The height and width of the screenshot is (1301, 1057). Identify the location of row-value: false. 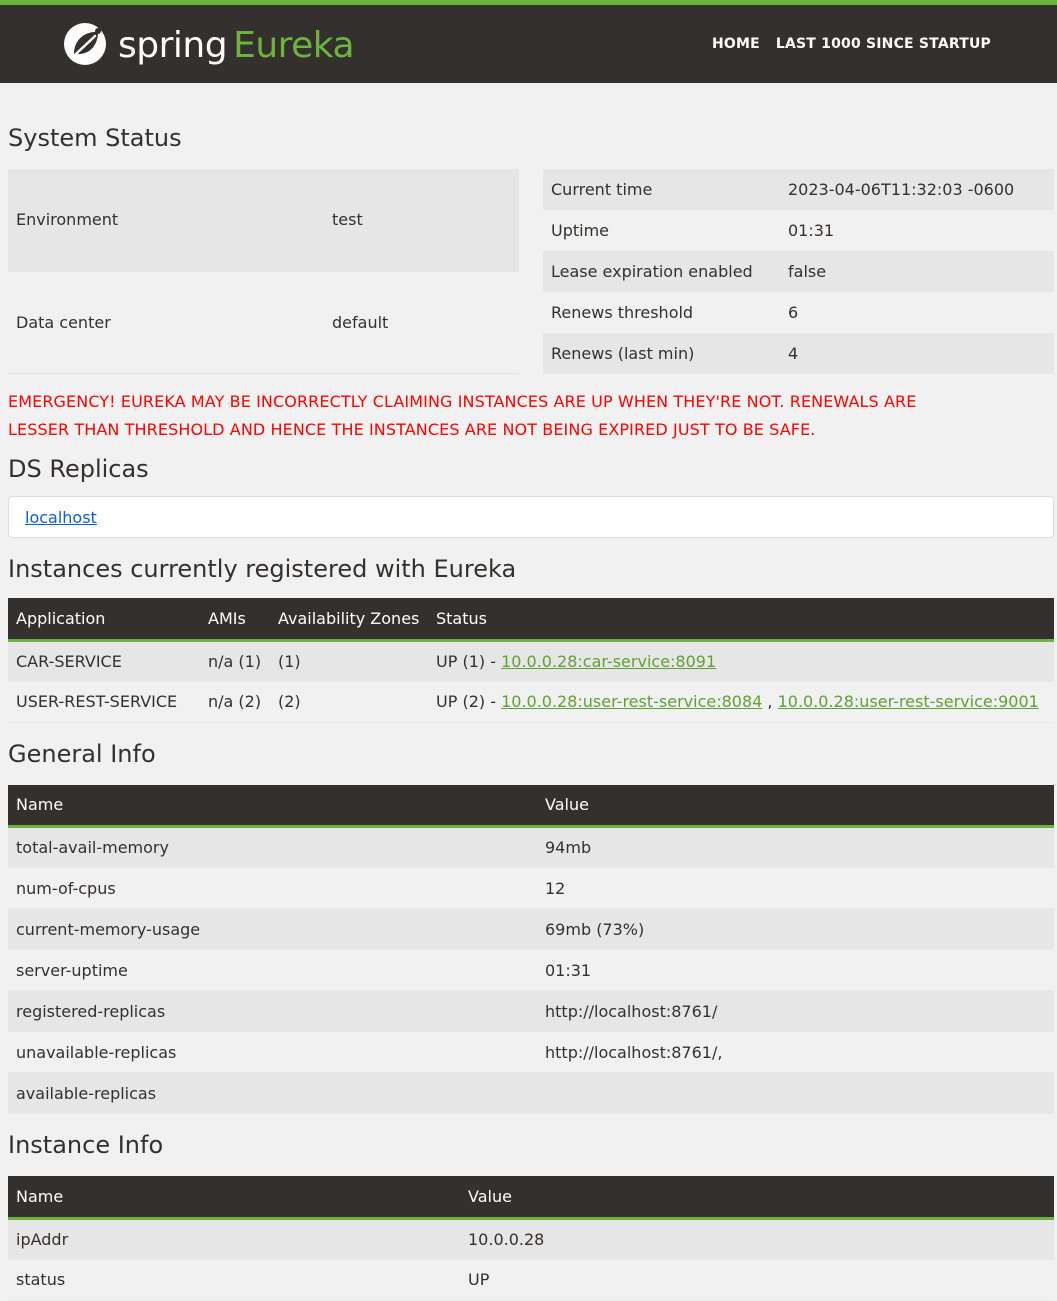
(807, 271).